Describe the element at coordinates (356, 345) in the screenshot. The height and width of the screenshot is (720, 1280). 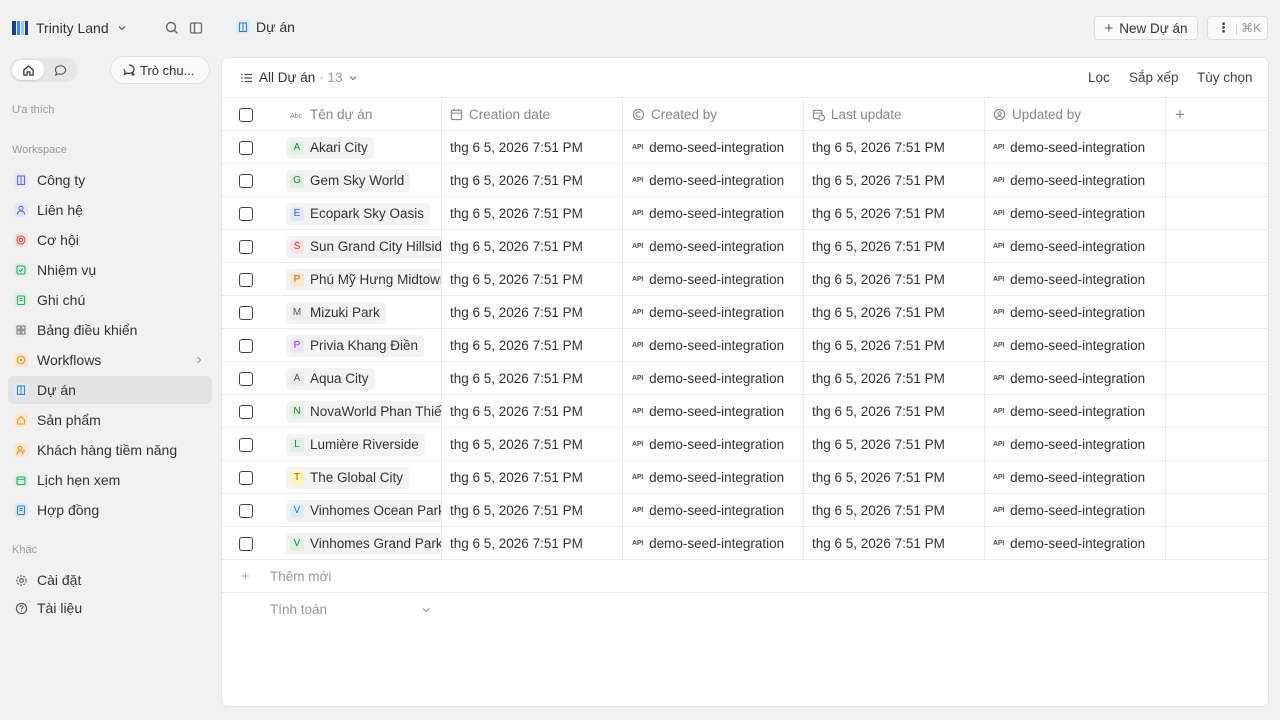
I see `project-name-cell: P Privia Khang Điền` at that location.